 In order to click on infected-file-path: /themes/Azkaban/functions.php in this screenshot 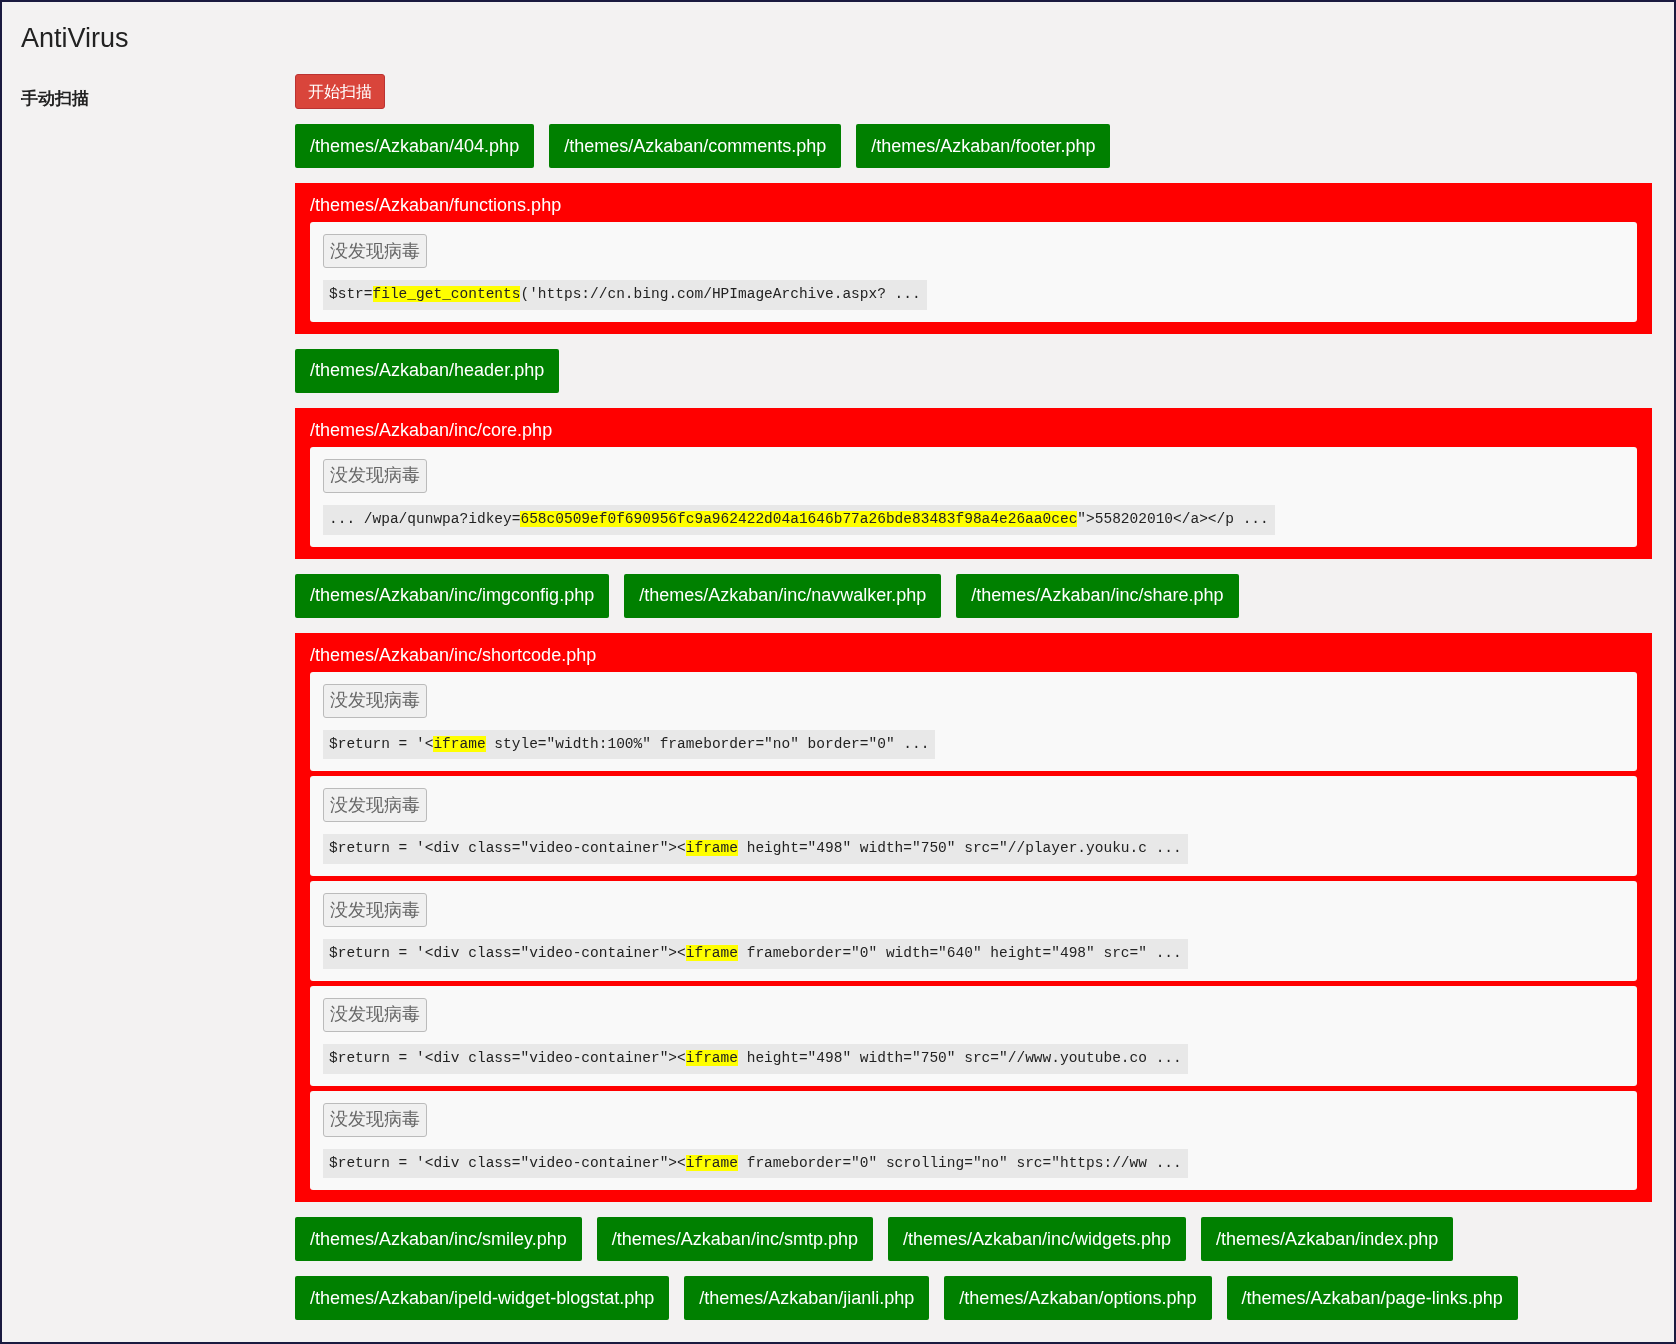, I will do `click(436, 205)`.